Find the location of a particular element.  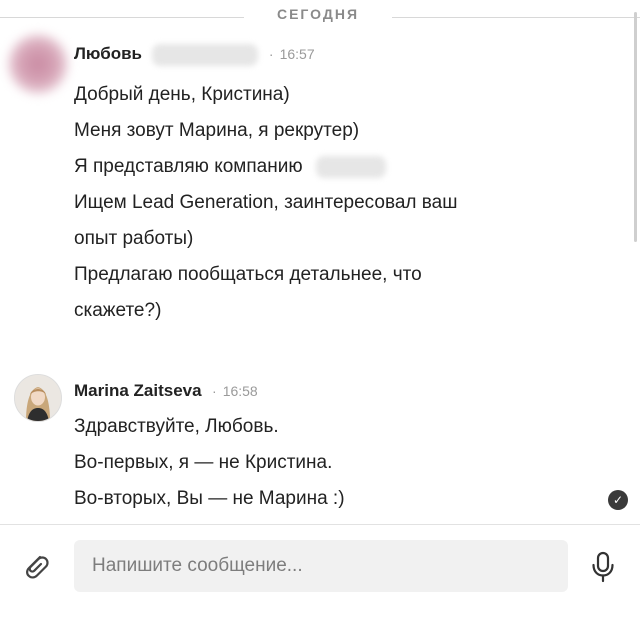

censored-company is located at coordinates (350, 167).